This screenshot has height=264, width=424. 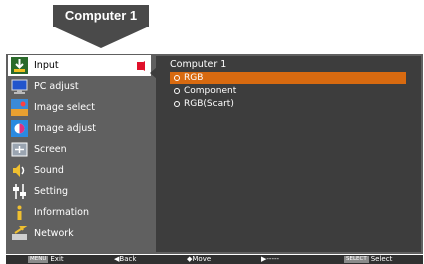 What do you see at coordinates (19, 212) in the screenshot?
I see `information-icon` at bounding box center [19, 212].